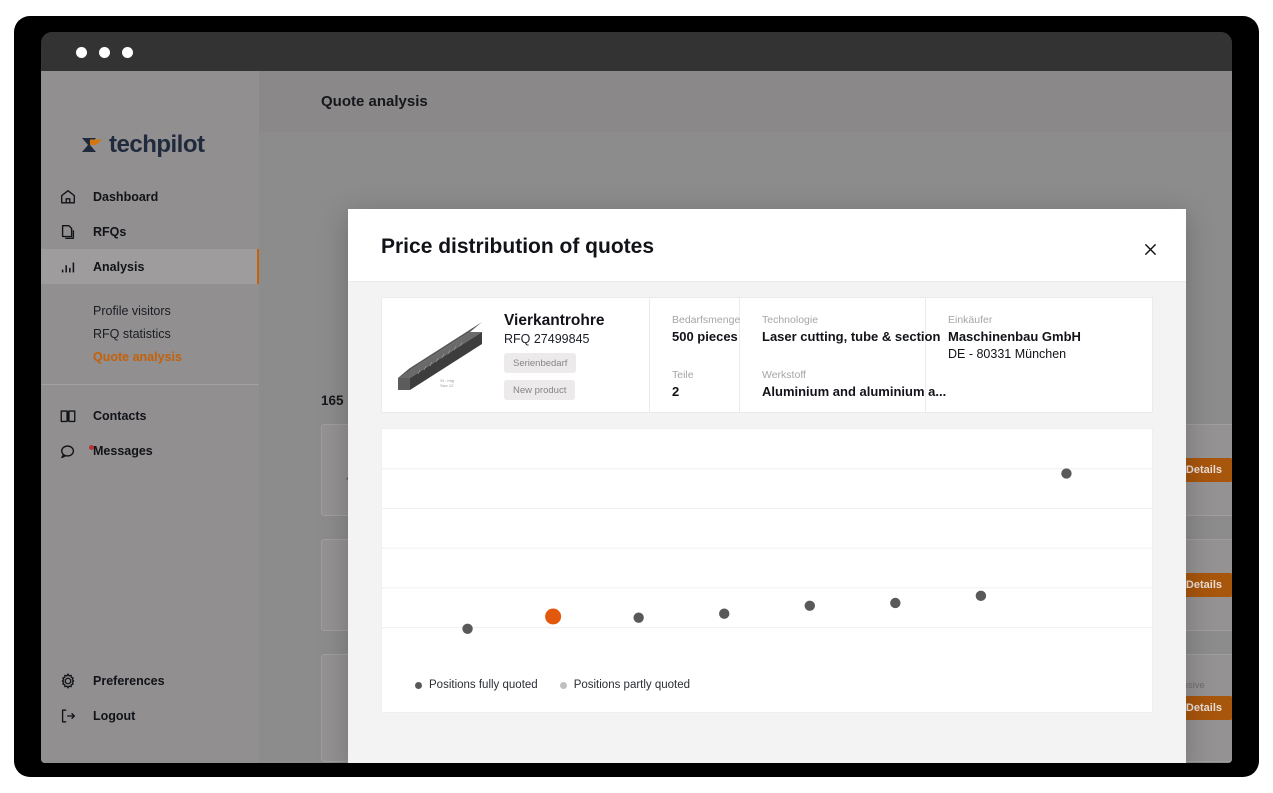 The height and width of the screenshot is (793, 1273). Describe the element at coordinates (636, 51) in the screenshot. I see `window-titlebar` at that location.